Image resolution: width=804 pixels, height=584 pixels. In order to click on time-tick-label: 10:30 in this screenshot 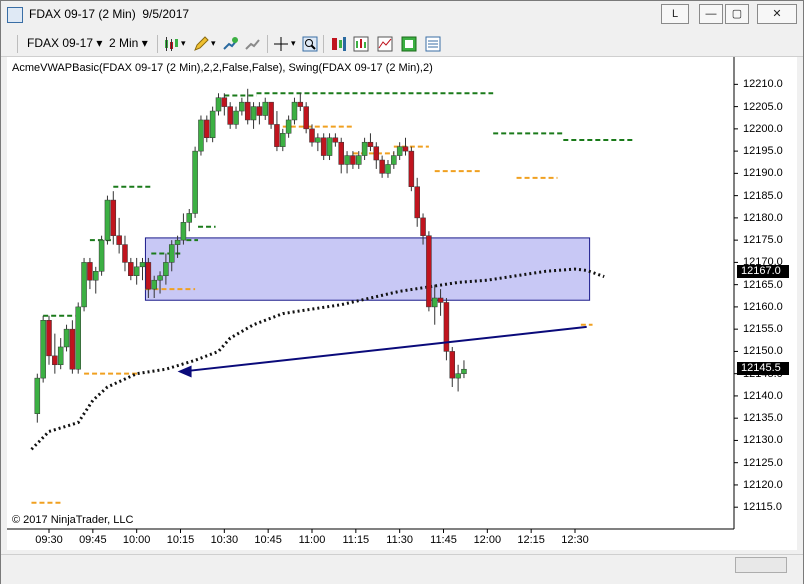, I will do `click(224, 540)`.